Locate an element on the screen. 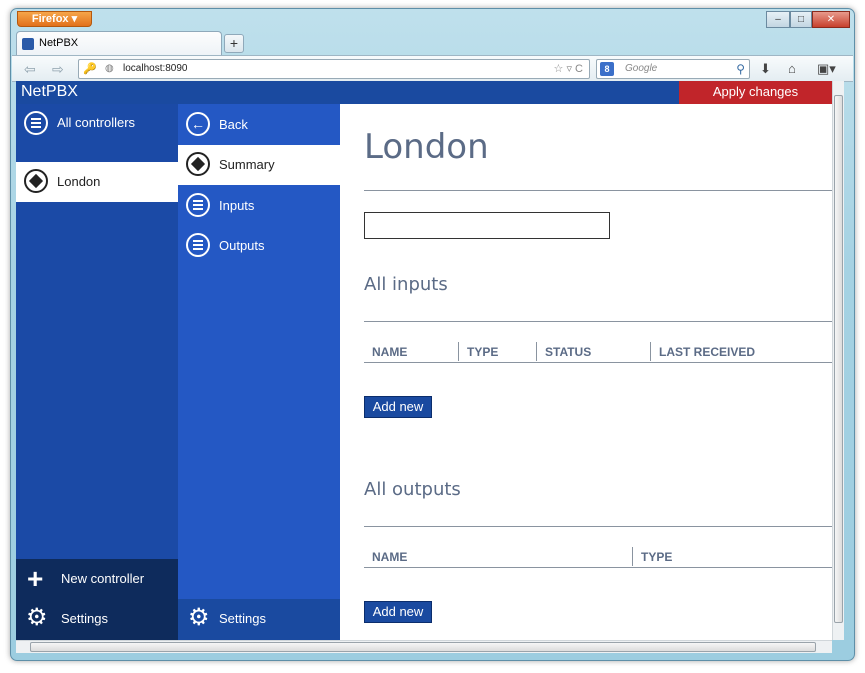 This screenshot has height=673, width=865. horizontal-scrollbar is located at coordinates (424, 646).